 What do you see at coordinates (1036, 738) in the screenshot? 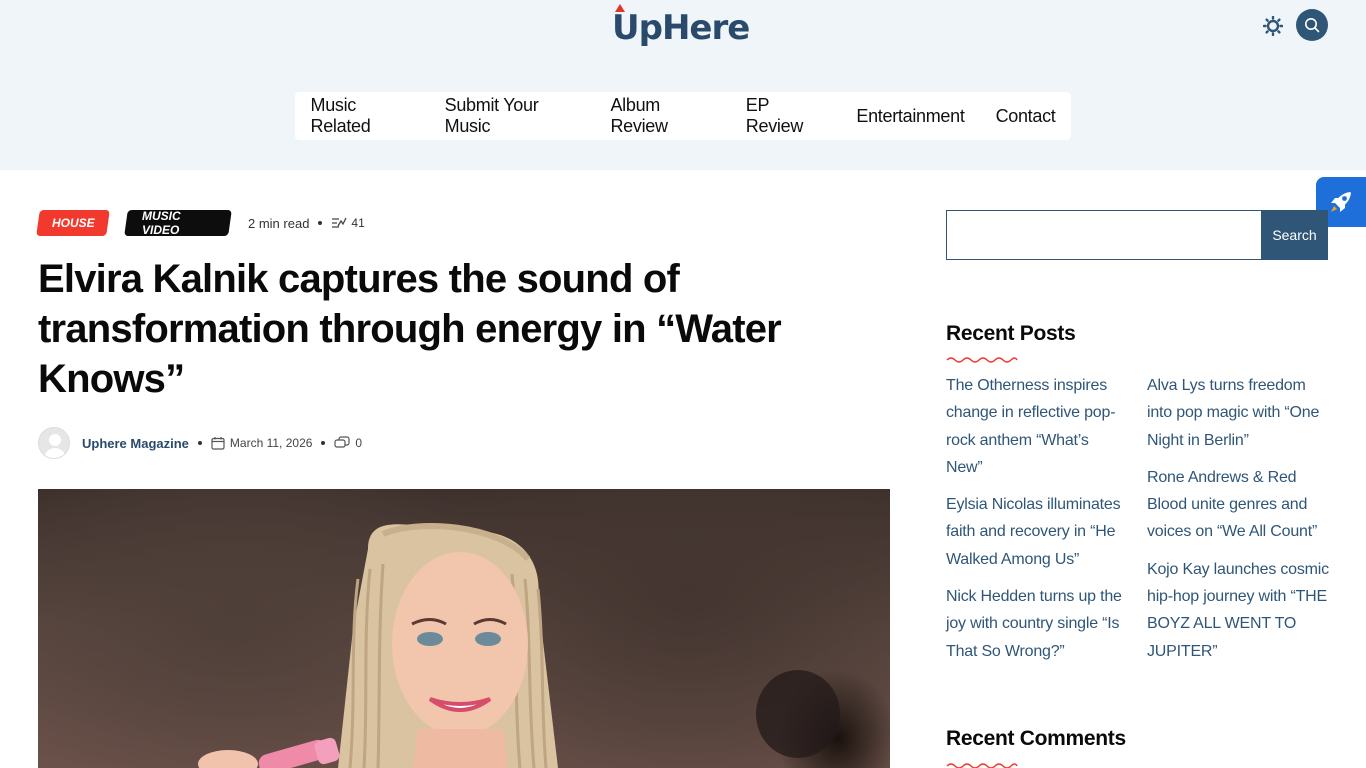
I see `recent-comments-title: Recent Comments` at bounding box center [1036, 738].